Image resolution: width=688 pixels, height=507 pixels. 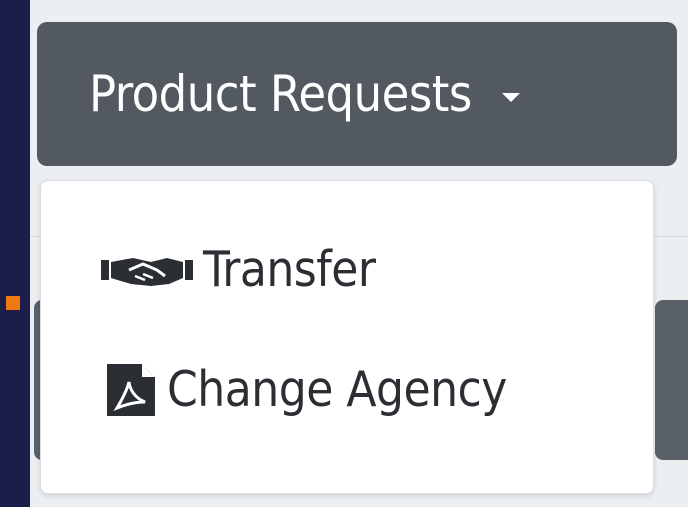 What do you see at coordinates (13, 303) in the screenshot?
I see `orange-marker` at bounding box center [13, 303].